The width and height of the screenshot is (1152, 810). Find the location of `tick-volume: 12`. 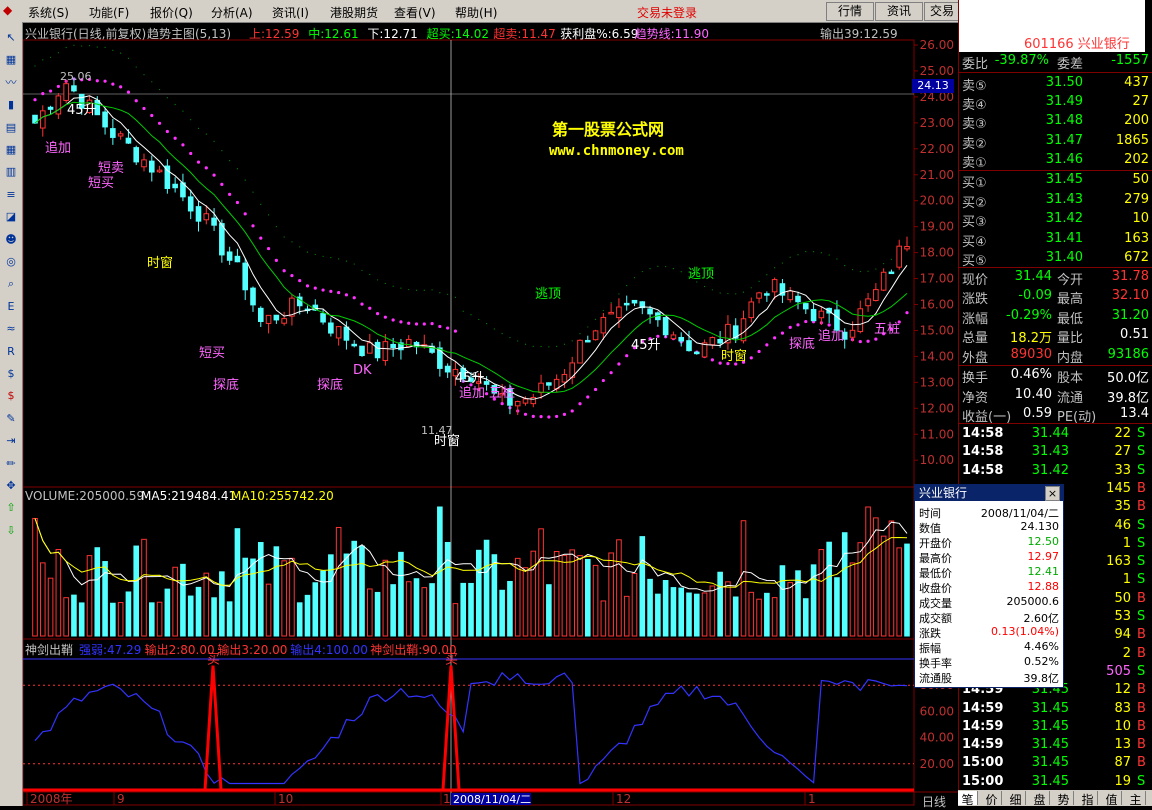

tick-volume: 12 is located at coordinates (1122, 690).